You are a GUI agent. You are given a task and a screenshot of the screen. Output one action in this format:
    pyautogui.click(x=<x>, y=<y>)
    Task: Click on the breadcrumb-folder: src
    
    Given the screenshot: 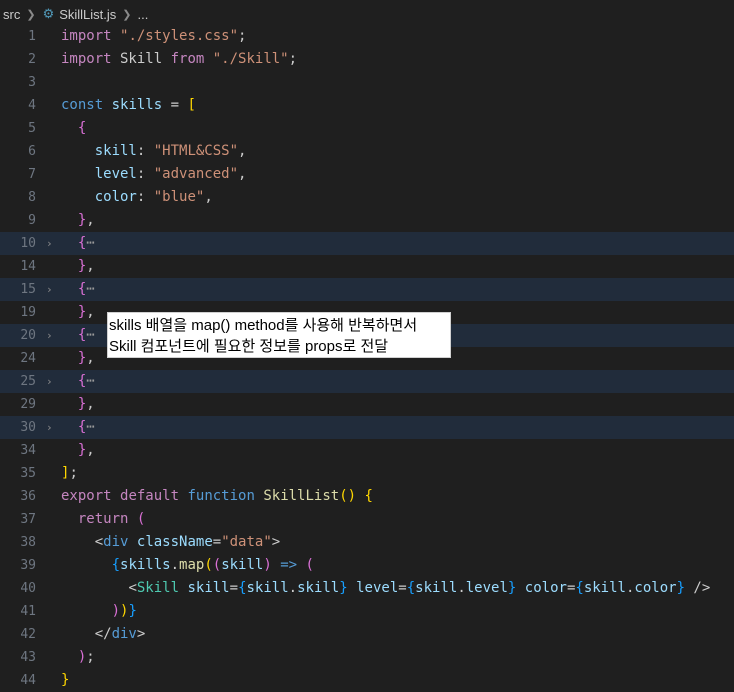 What is the action you would take?
    pyautogui.click(x=11, y=14)
    